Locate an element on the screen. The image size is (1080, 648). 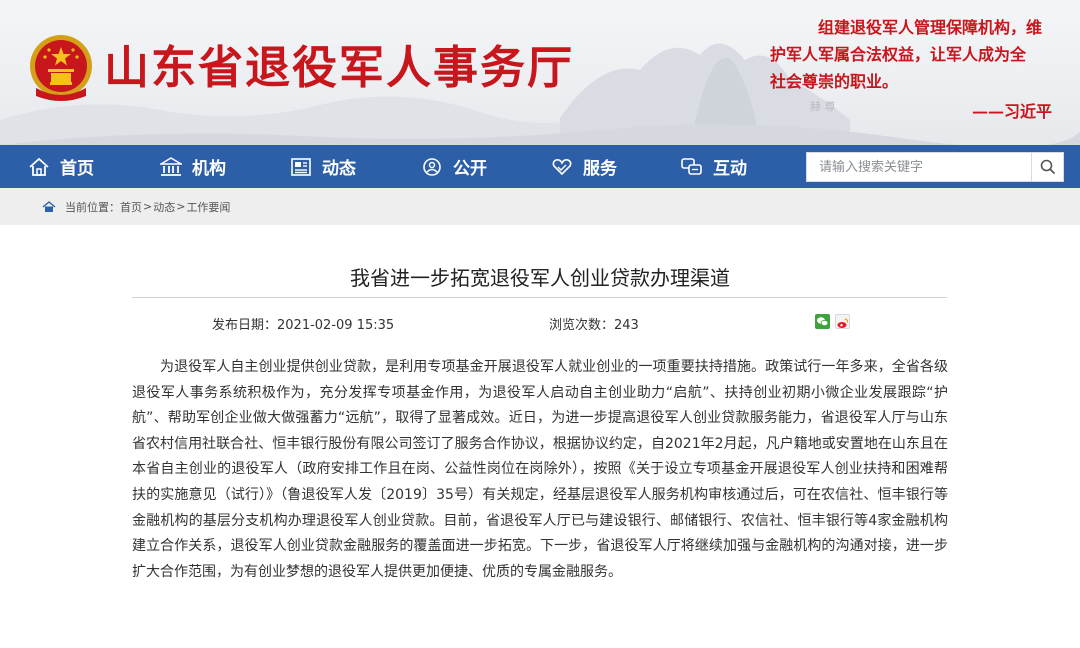
view-count: 浏览次数：243 is located at coordinates (594, 323).